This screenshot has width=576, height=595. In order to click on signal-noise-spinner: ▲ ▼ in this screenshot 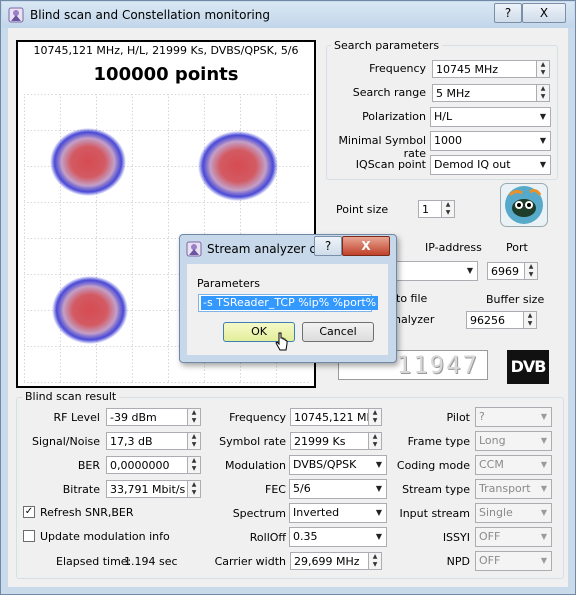, I will do `click(194, 441)`.